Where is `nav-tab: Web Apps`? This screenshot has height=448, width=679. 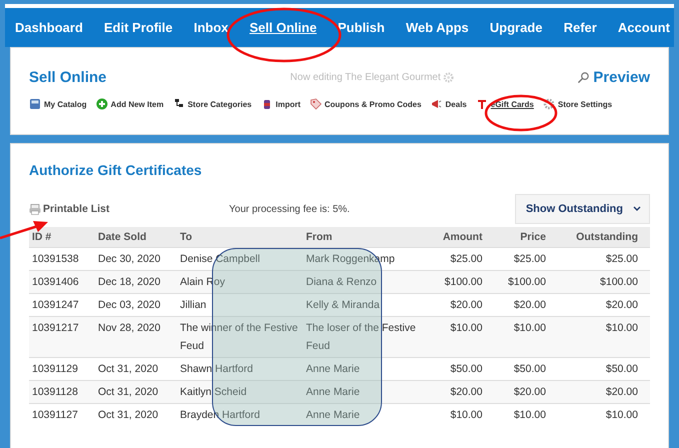 nav-tab: Web Apps is located at coordinates (437, 27).